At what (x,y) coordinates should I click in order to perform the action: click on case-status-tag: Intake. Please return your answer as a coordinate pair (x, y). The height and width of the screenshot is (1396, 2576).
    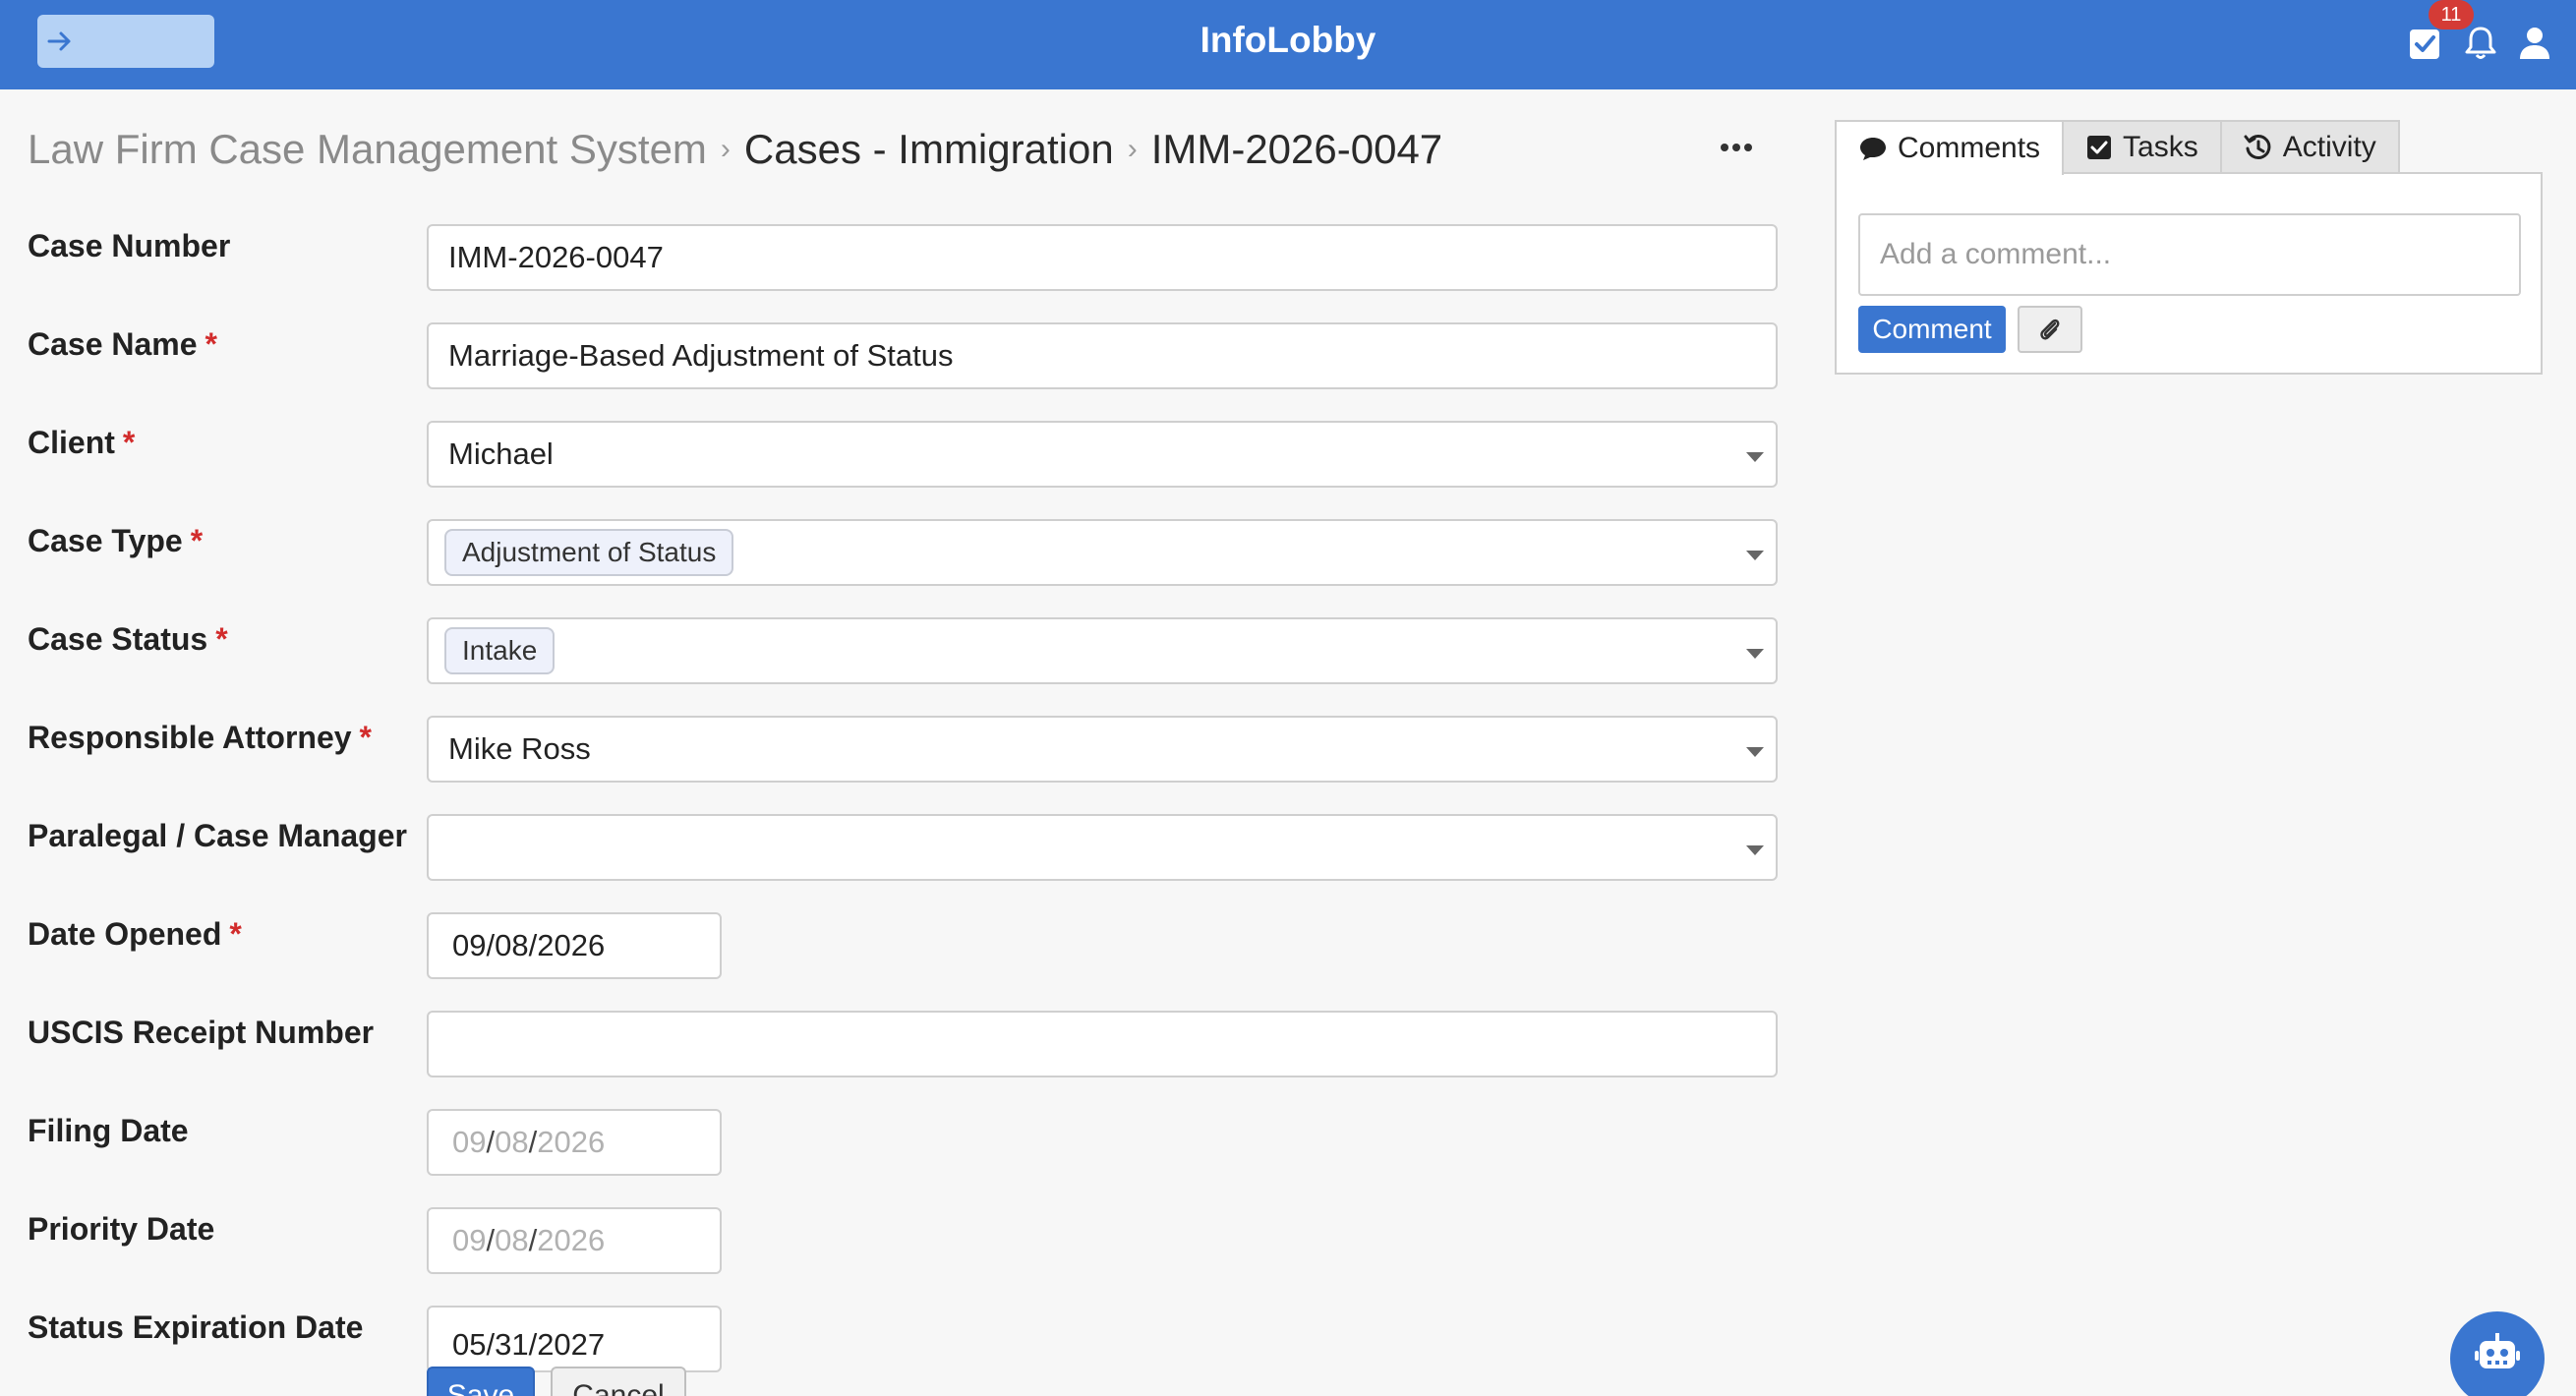
    Looking at the image, I should click on (500, 650).